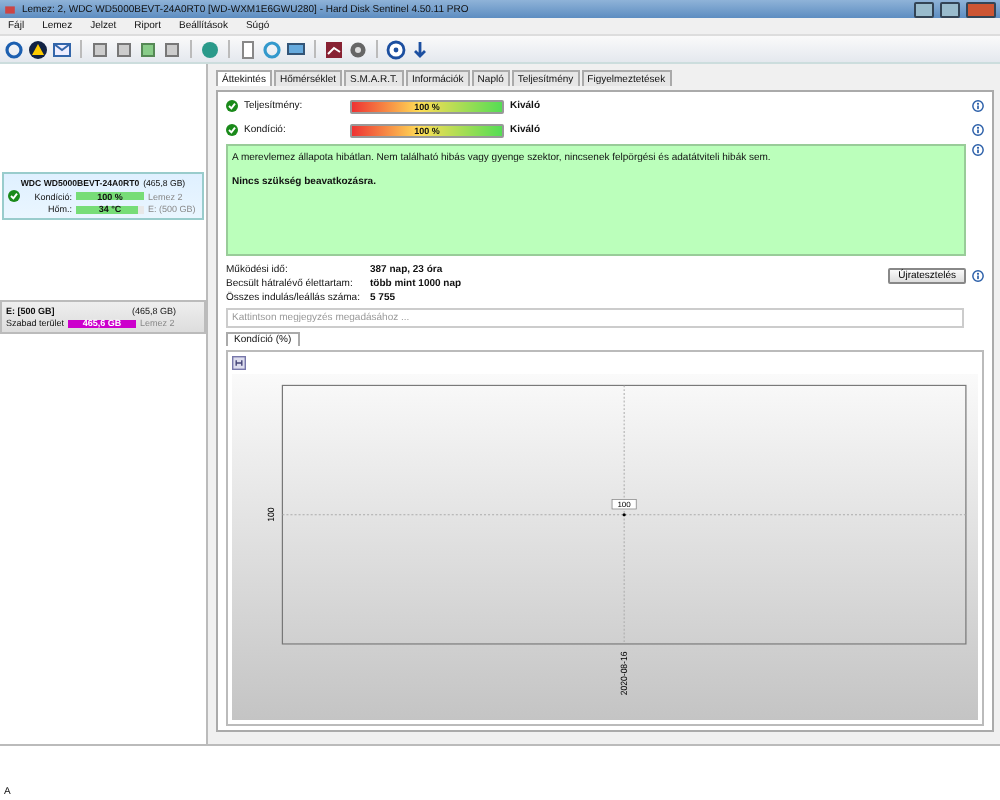 Image resolution: width=1000 pixels, height=800 pixels. I want to click on chart-options-icon, so click(239, 363).